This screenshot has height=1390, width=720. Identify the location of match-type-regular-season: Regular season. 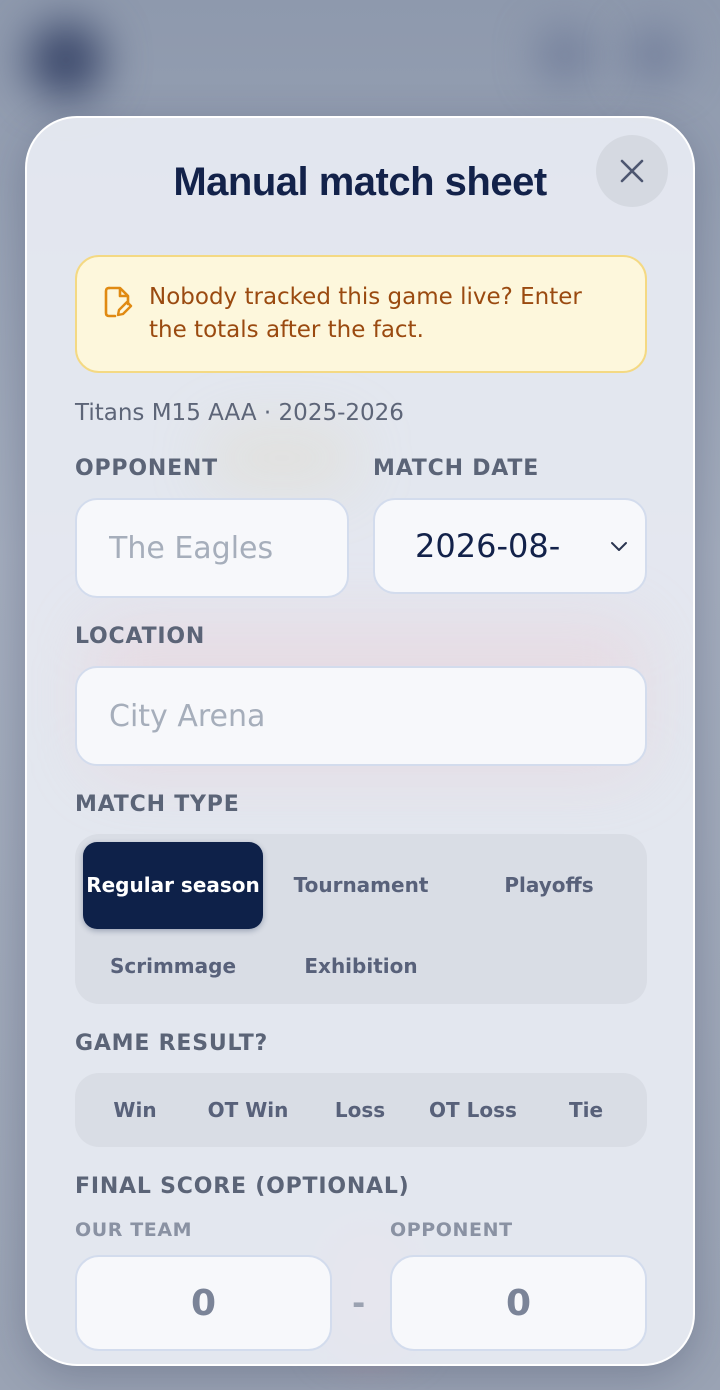
(173, 885).